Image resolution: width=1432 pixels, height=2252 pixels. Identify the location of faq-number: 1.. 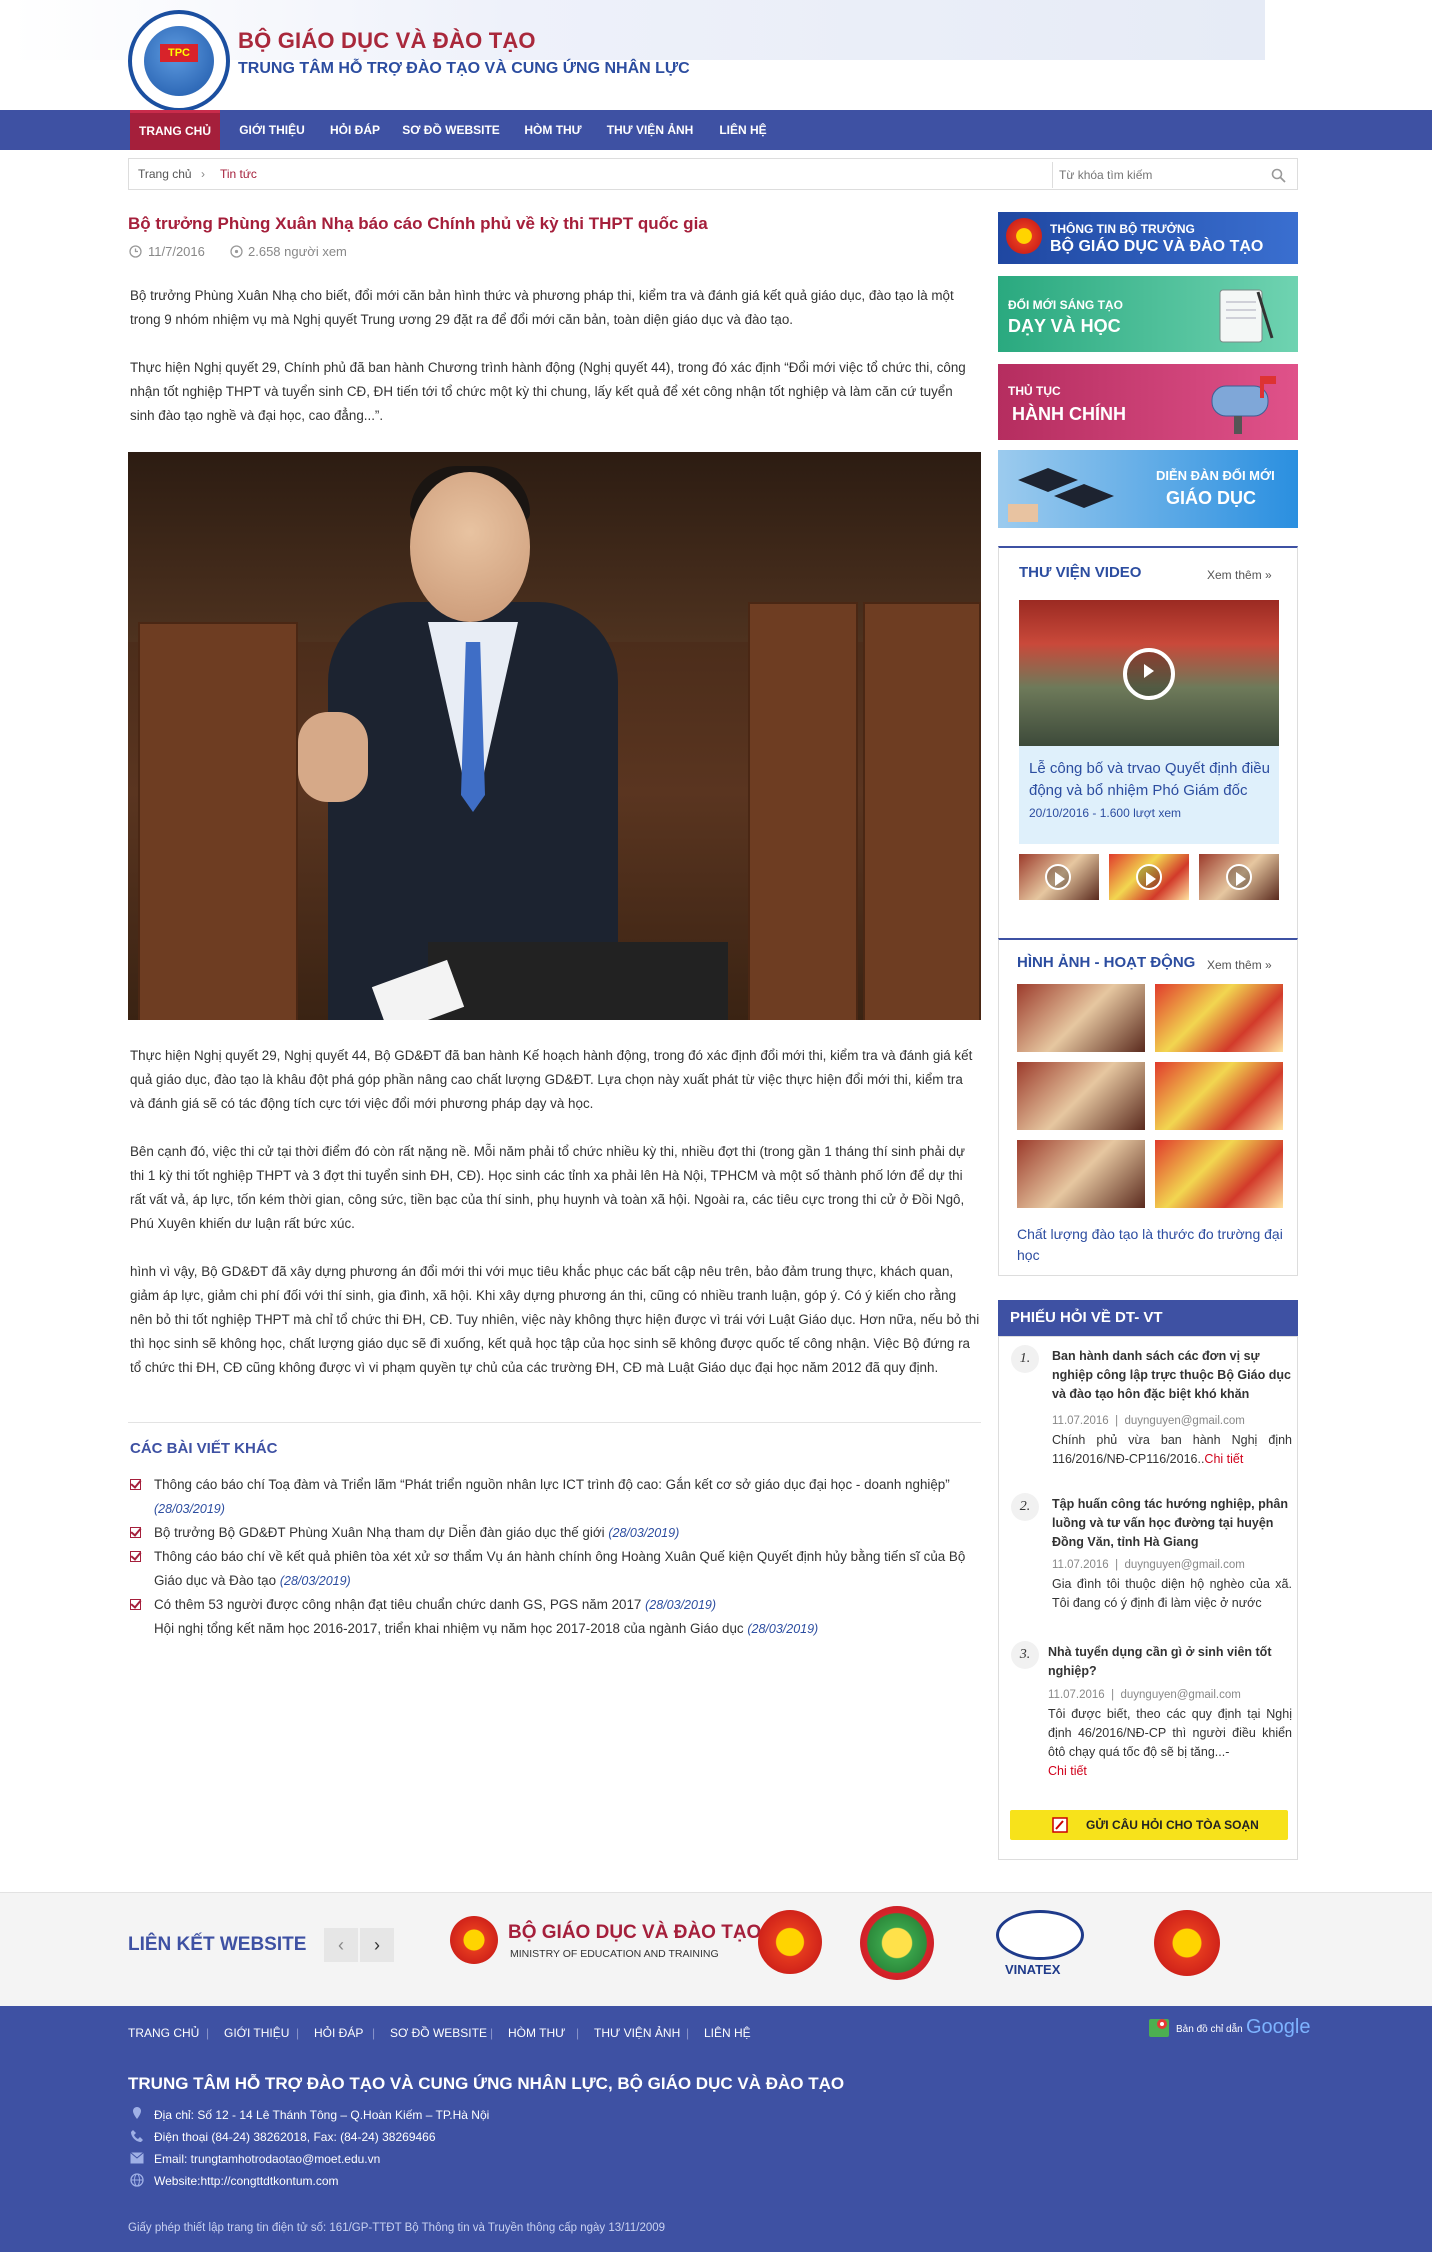
(1025, 1359).